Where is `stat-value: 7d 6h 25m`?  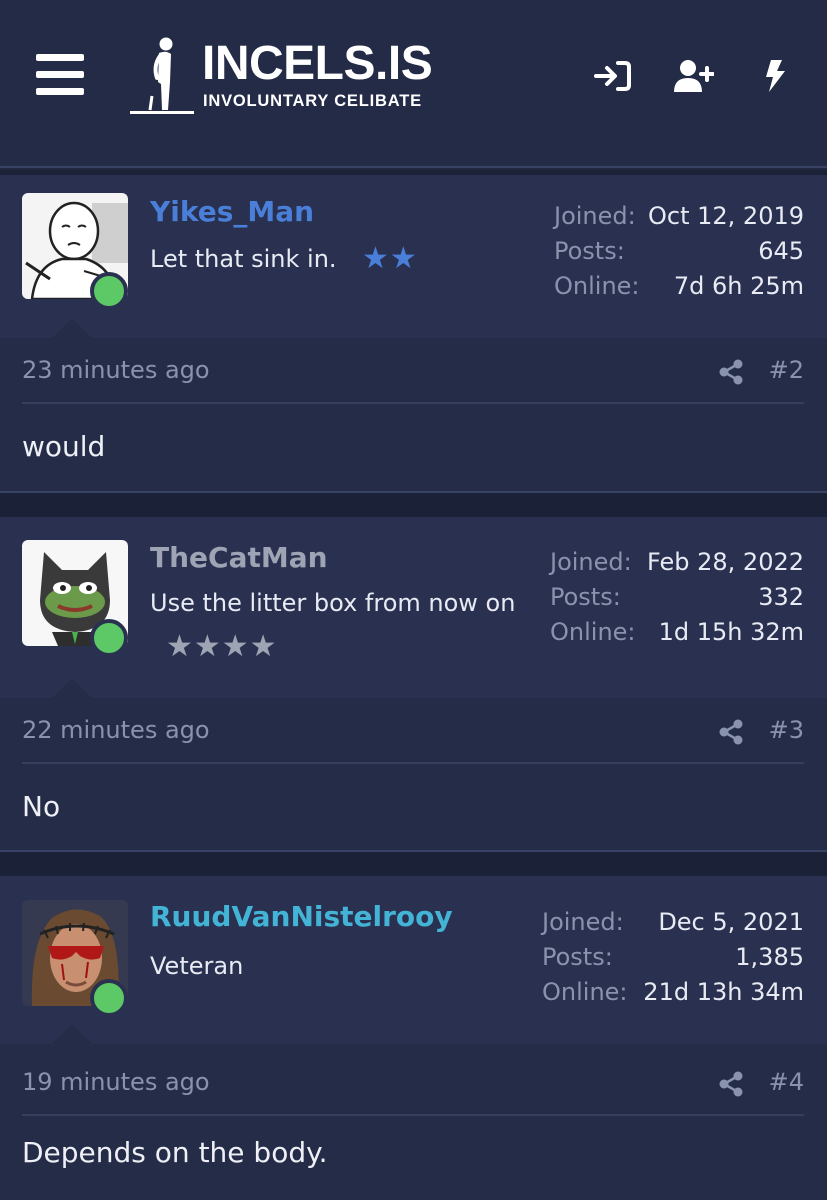
stat-value: 7d 6h 25m is located at coordinates (738, 286).